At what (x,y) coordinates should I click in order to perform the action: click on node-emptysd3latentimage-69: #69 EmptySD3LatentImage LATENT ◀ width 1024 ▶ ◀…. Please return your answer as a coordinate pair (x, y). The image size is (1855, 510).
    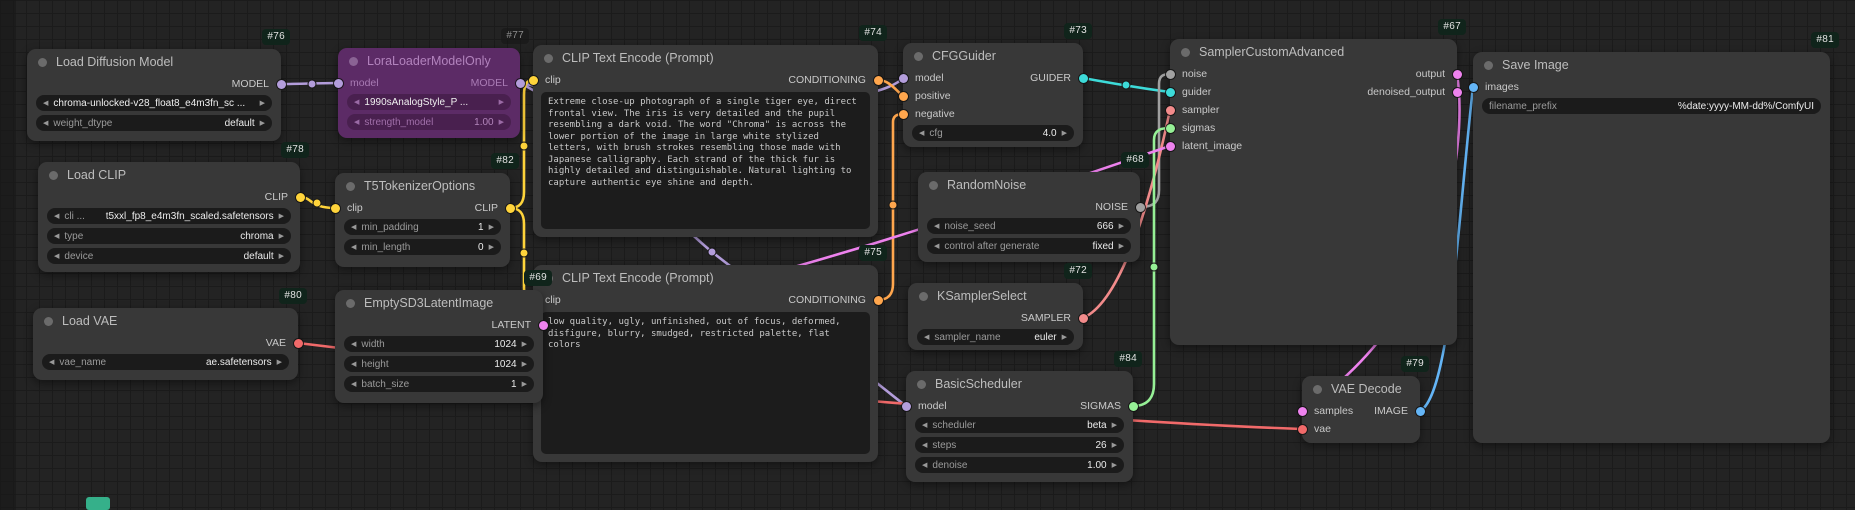
    Looking at the image, I should click on (443, 336).